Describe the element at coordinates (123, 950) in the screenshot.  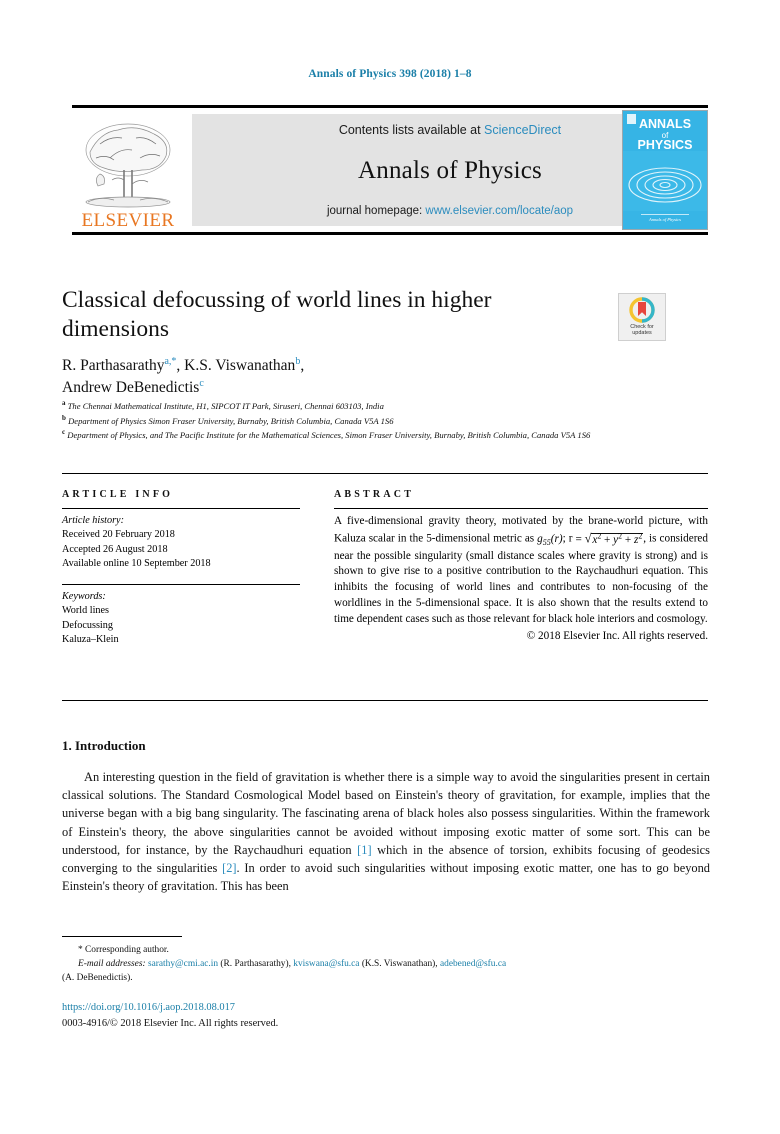
I see `corresponding-author-note: * Corresponding author.` at that location.